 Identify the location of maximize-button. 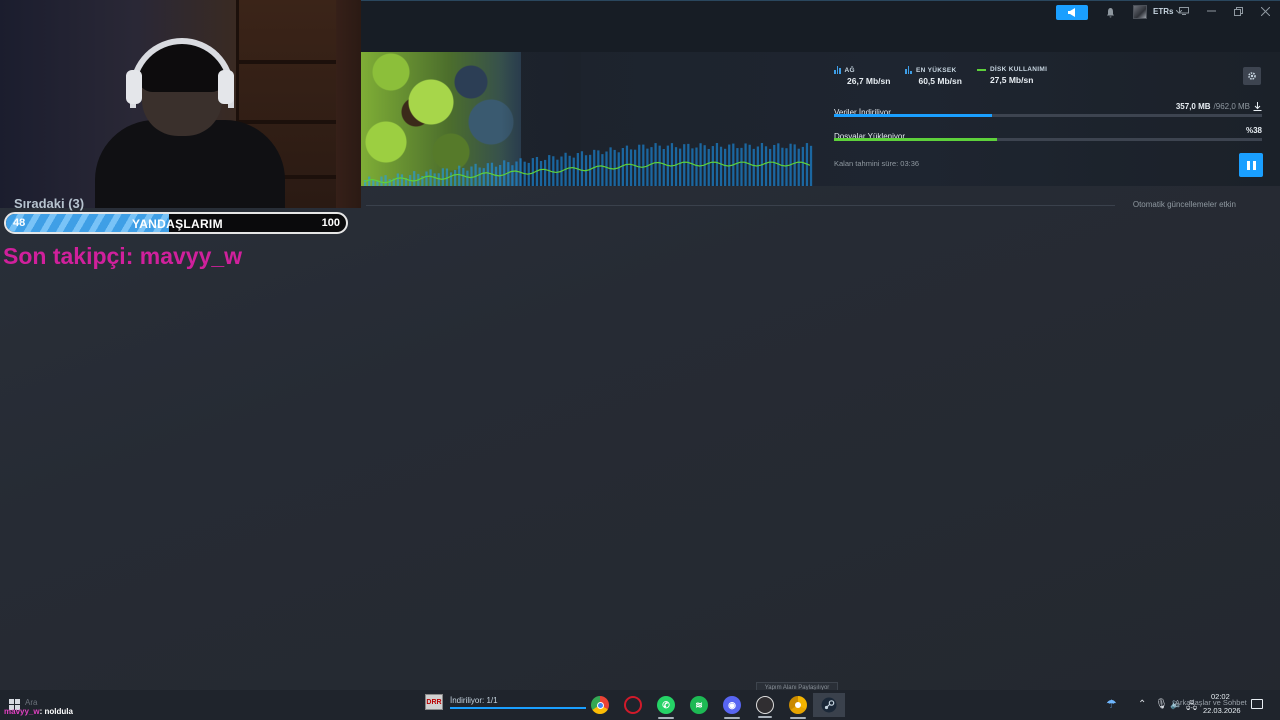
(1238, 11).